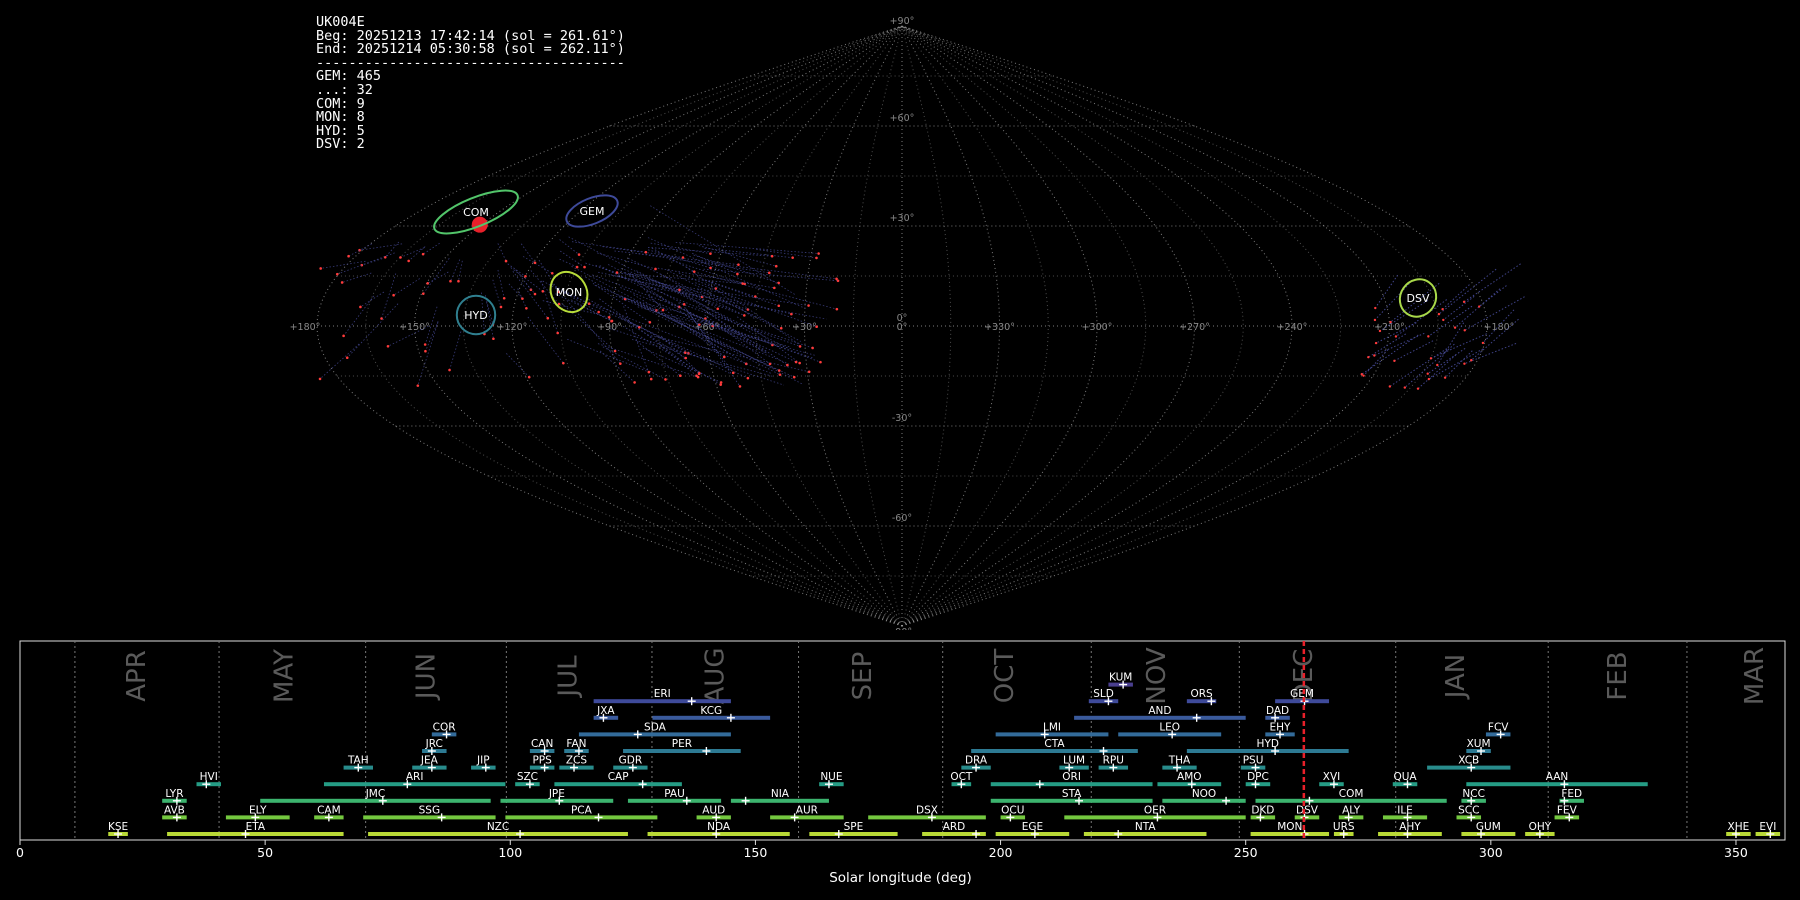 The height and width of the screenshot is (900, 1800). Describe the element at coordinates (1289, 827) in the screenshot. I see `shower-label: MON` at that location.